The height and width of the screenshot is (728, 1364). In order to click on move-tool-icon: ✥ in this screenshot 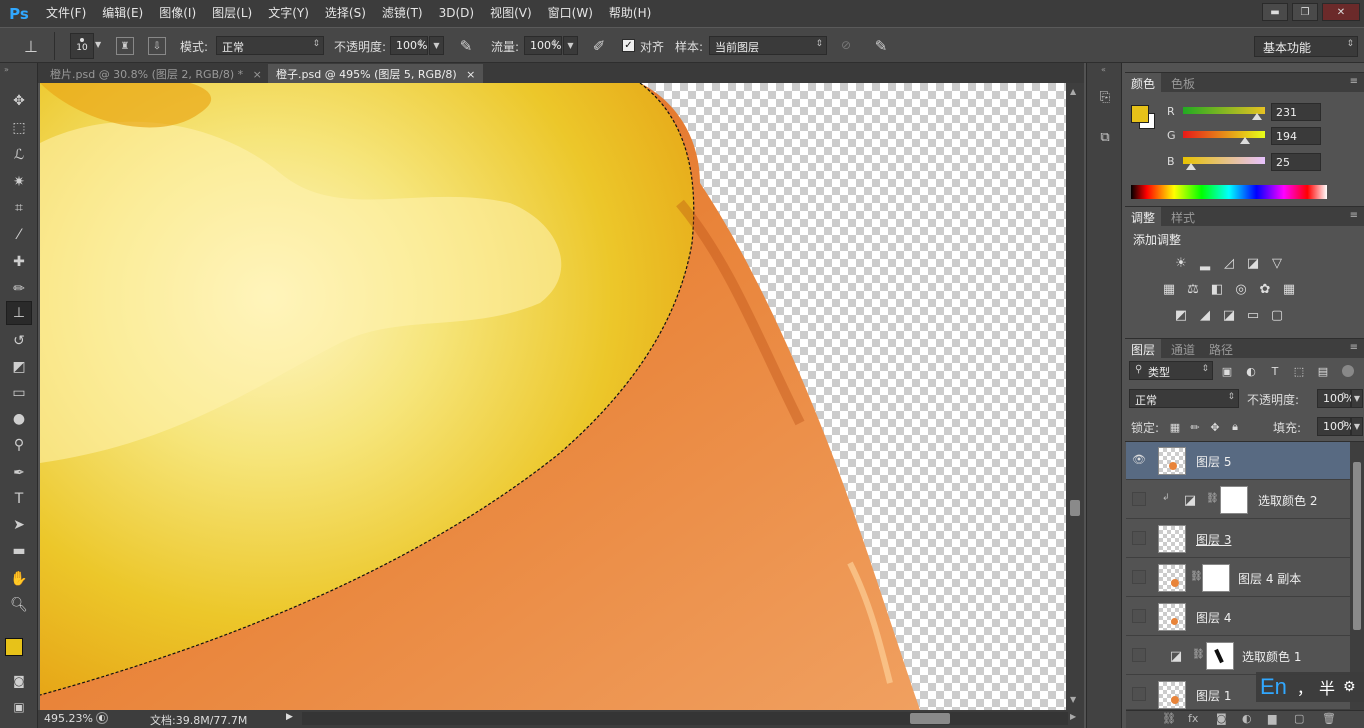, I will do `click(19, 101)`.